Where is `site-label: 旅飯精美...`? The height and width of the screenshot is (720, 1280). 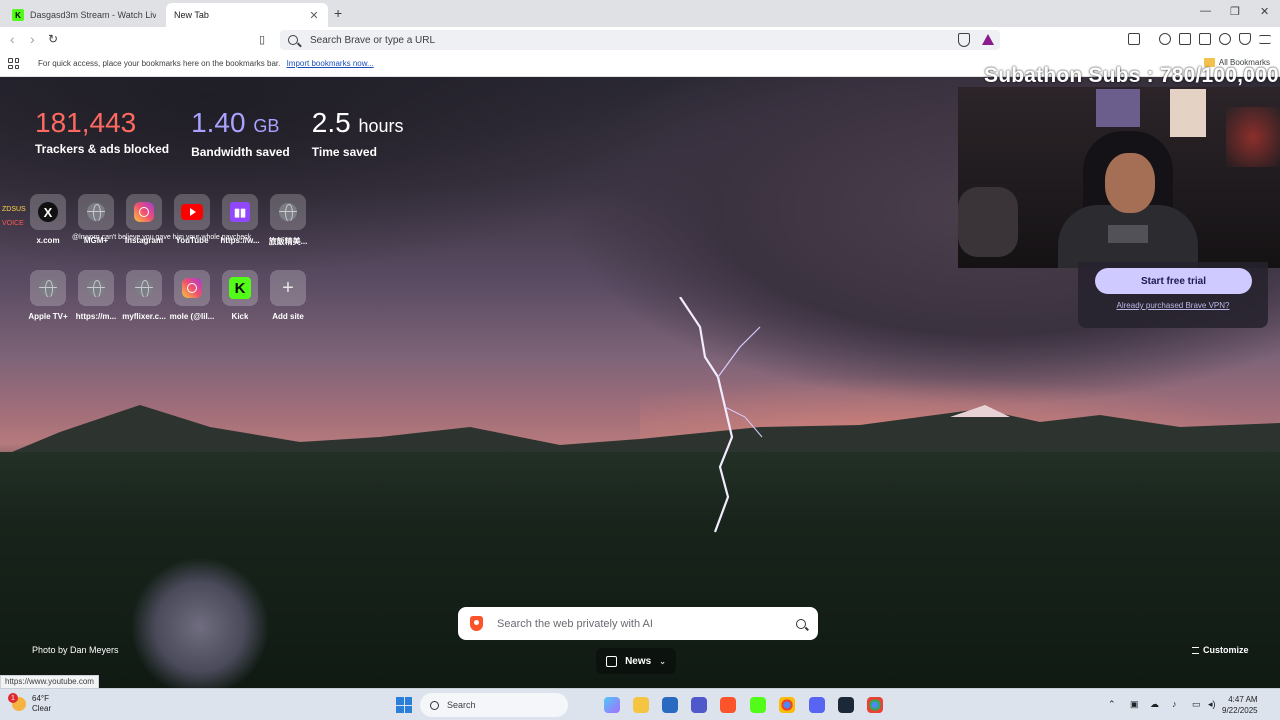
site-label: 旅飯精美... is located at coordinates (288, 241).